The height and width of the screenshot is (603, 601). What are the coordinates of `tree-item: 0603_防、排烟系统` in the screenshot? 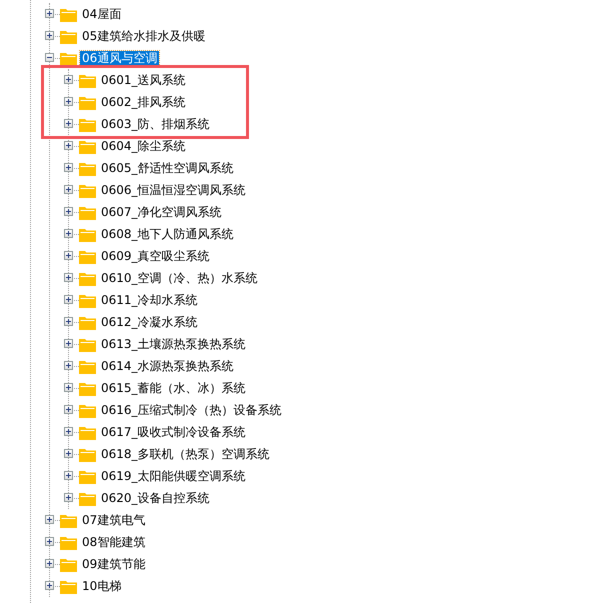 It's located at (155, 124).